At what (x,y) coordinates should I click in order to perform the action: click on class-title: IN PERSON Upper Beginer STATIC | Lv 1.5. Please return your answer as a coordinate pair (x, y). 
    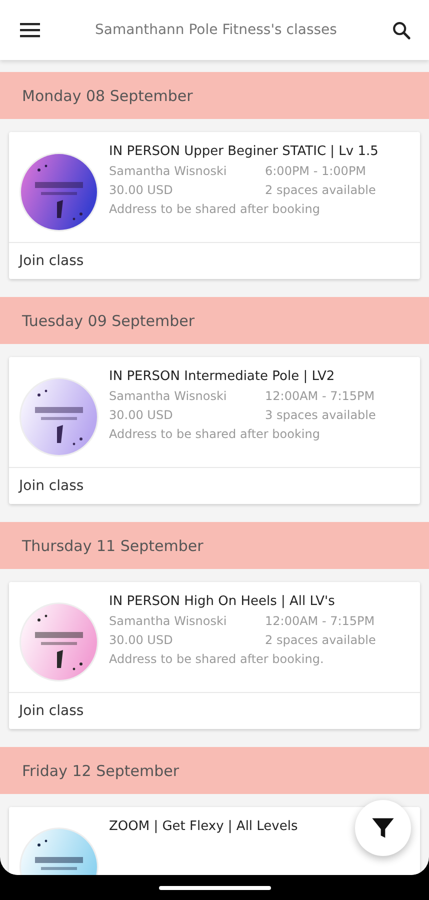
    Looking at the image, I should click on (243, 151).